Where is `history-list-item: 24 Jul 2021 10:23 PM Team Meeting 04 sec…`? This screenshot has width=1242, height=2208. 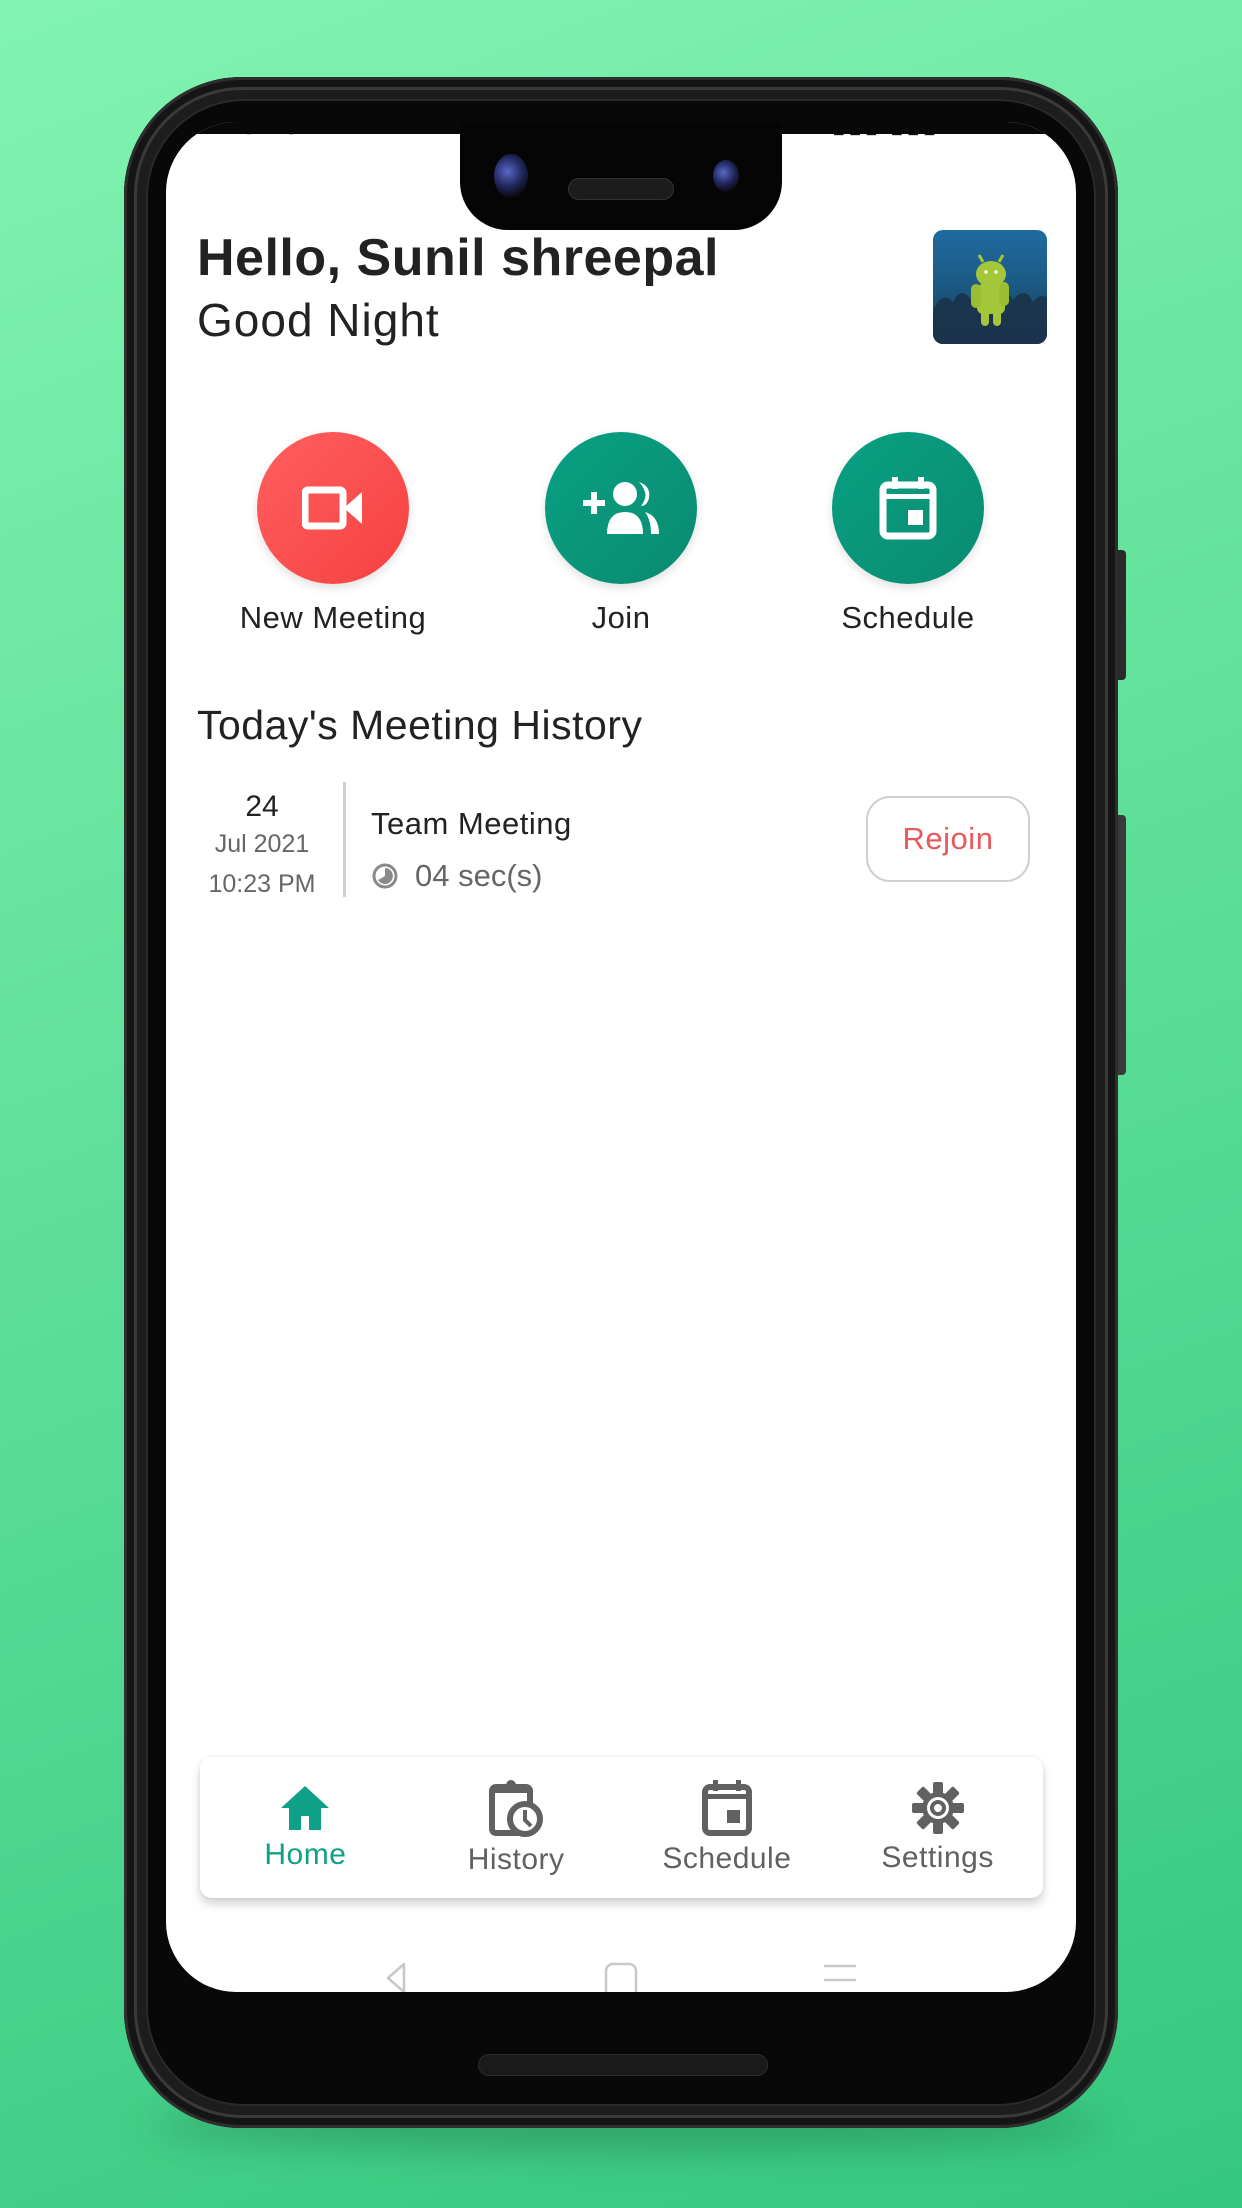
history-list-item: 24 Jul 2021 10:23 PM Team Meeting 04 sec… is located at coordinates (622, 840).